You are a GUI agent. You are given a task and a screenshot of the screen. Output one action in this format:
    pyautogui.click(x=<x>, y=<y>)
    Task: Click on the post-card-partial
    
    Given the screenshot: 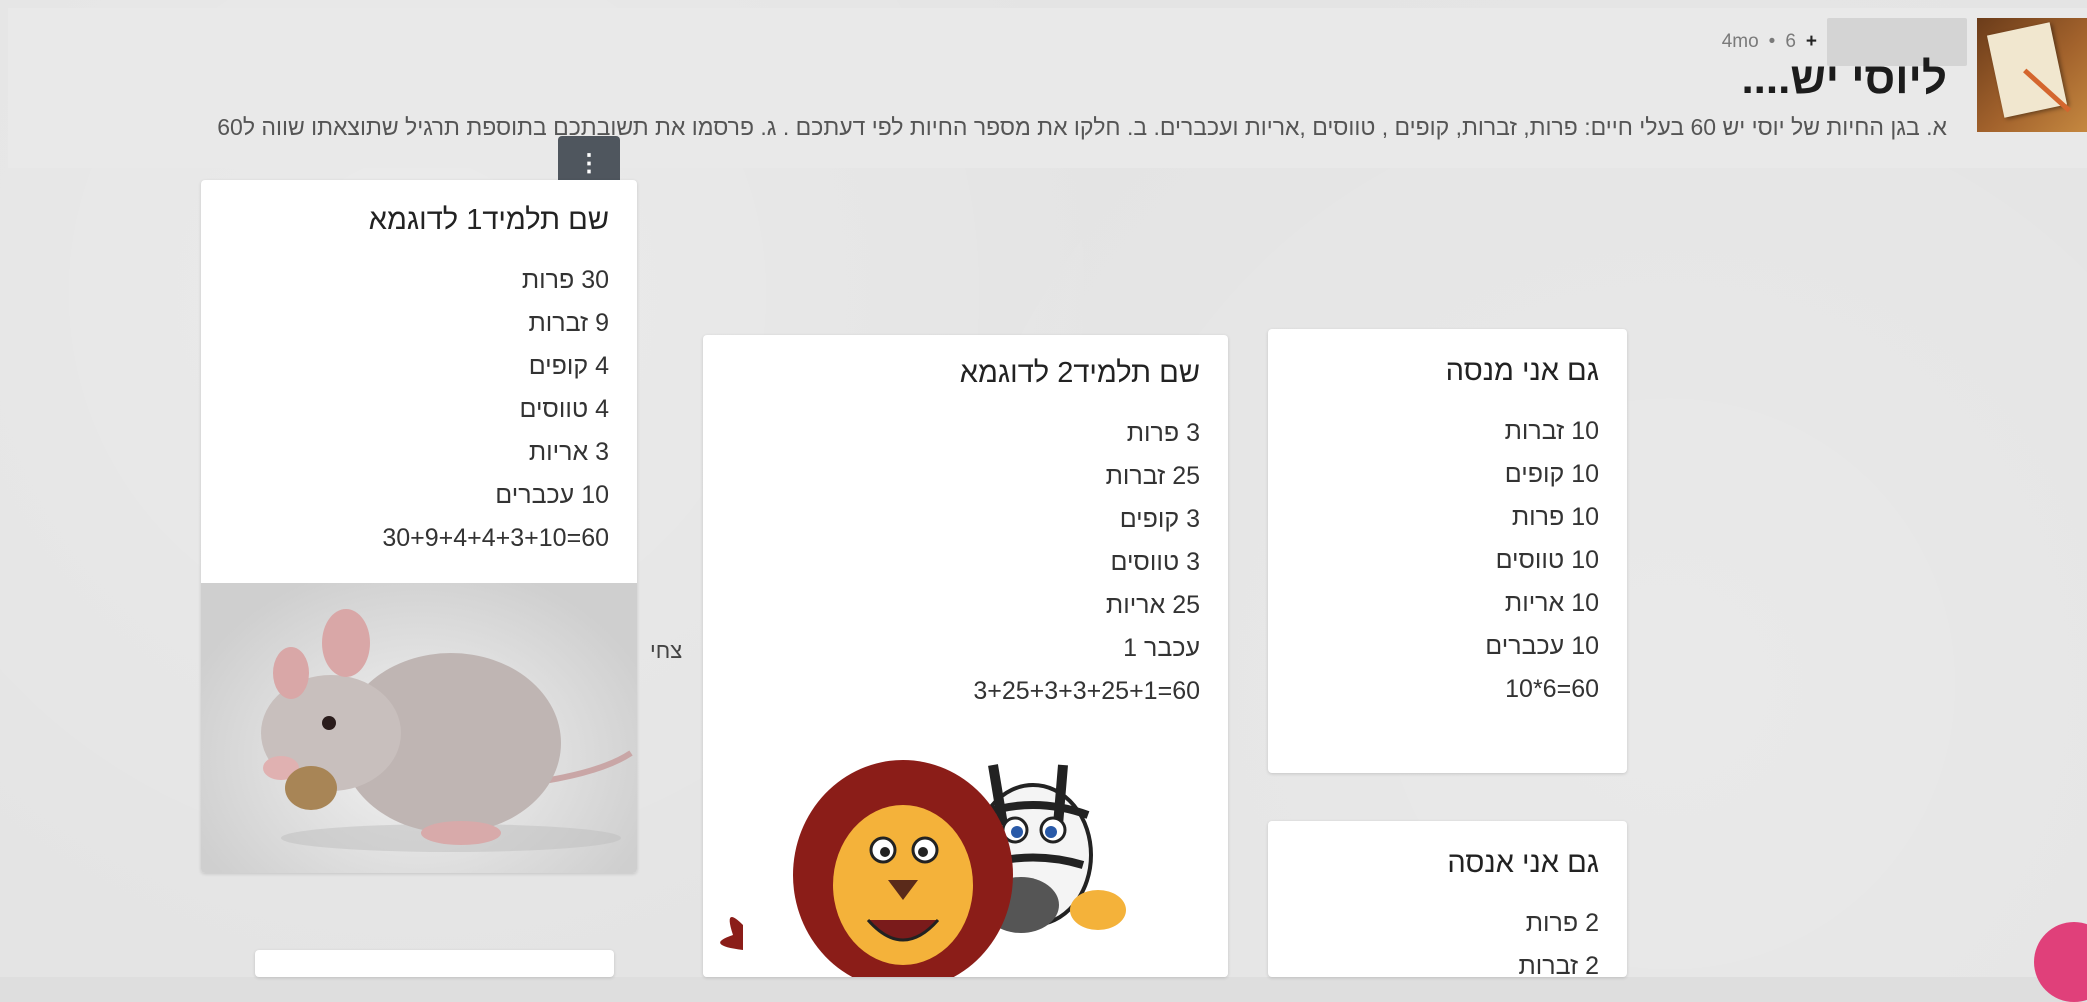 What is the action you would take?
    pyautogui.click(x=434, y=963)
    